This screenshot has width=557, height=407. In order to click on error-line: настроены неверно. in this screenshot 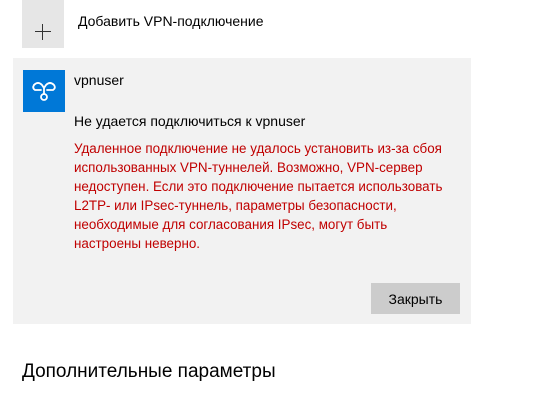, I will do `click(137, 243)`.